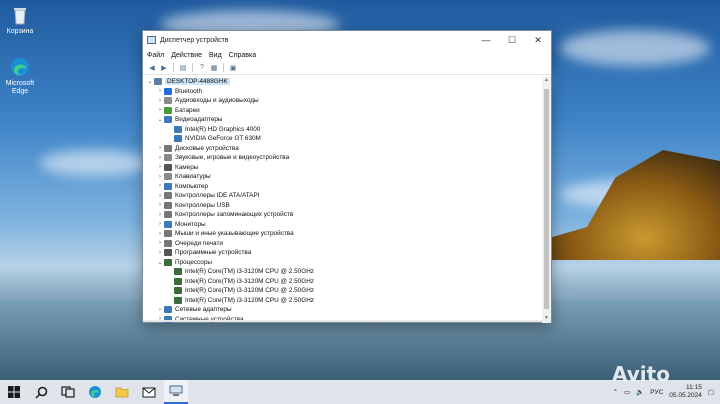  I want to click on clock: 11:15 05.05.2024, so click(685, 392).